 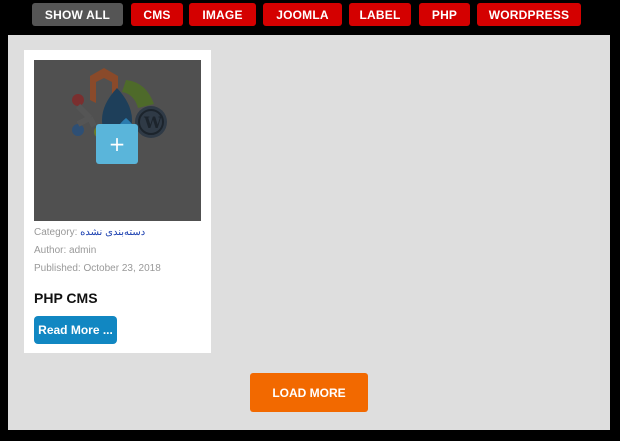 I want to click on author-meta: Author: admin, so click(x=65, y=250).